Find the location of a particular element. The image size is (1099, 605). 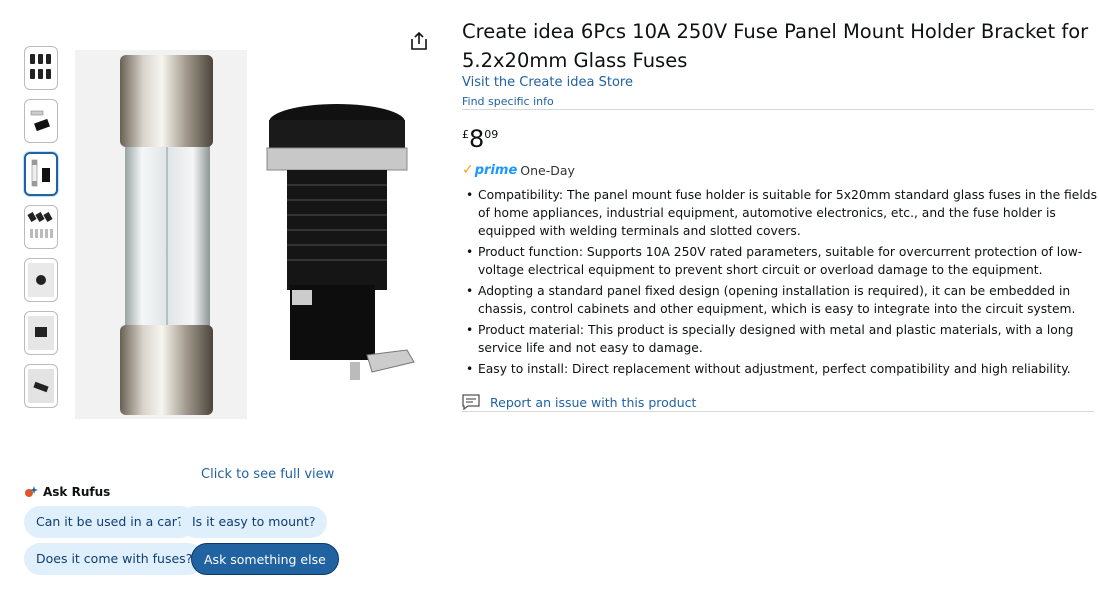

fuse-holder-image is located at coordinates (342, 245).